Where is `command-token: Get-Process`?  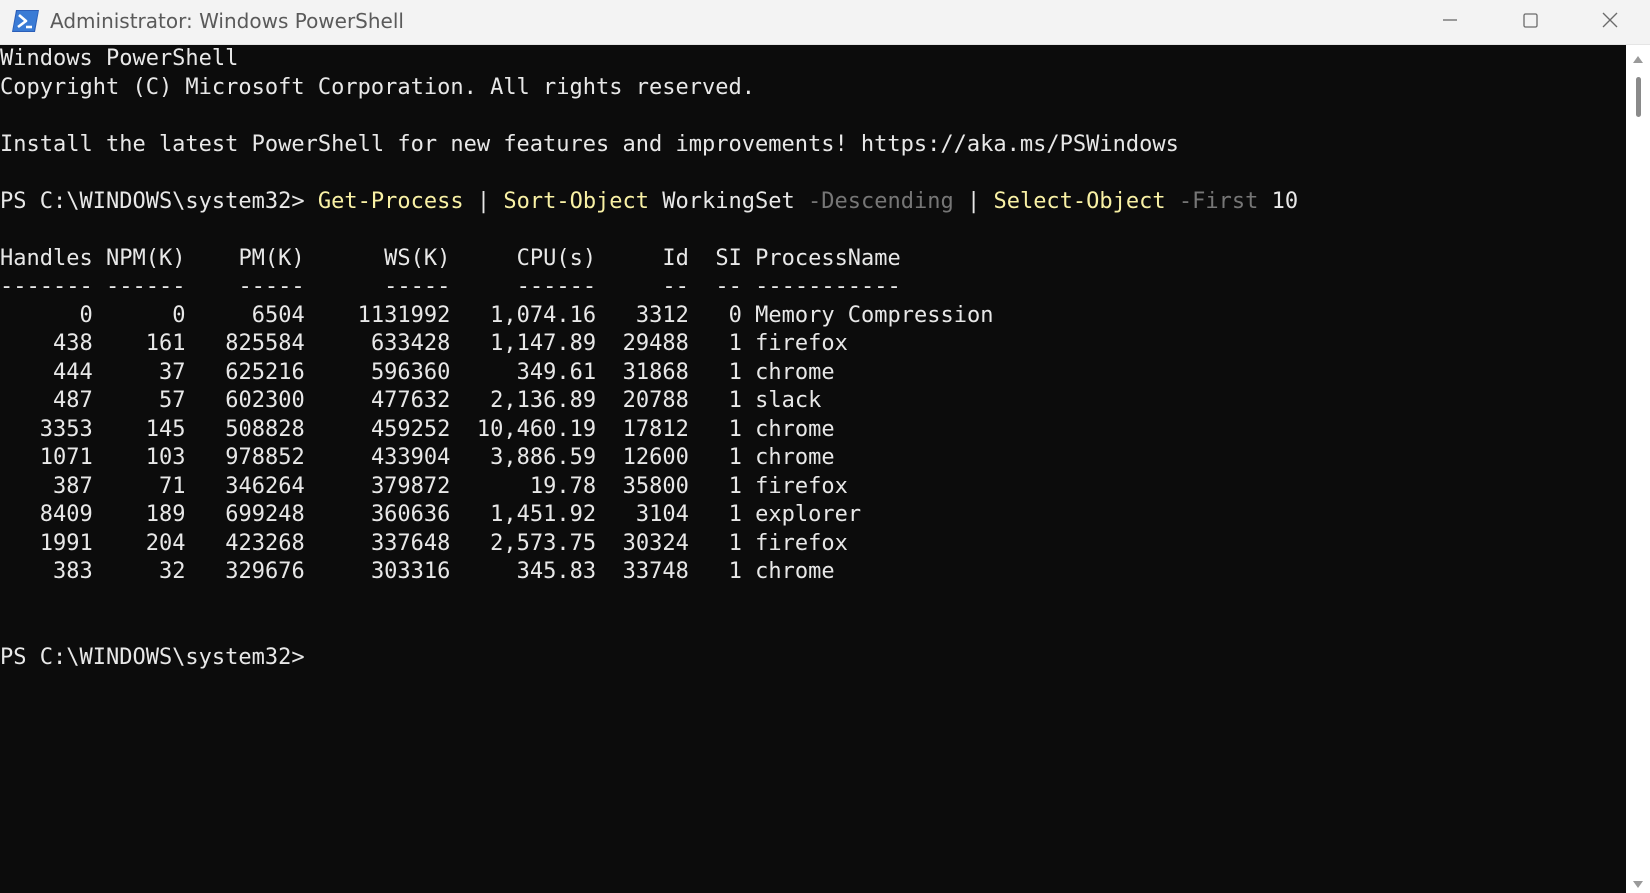
command-token: Get-Process is located at coordinates (390, 201).